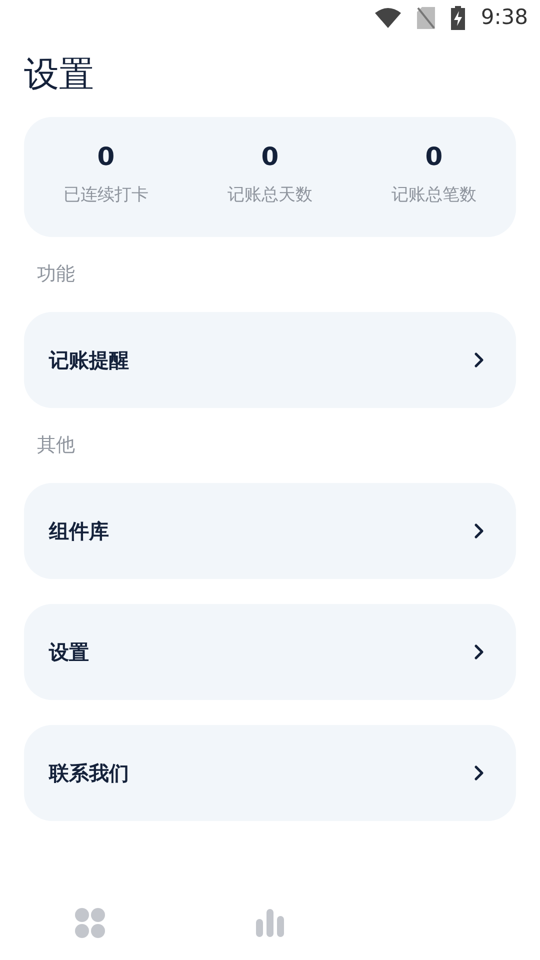 Image resolution: width=540 pixels, height=960 pixels. I want to click on grid-icon, so click(90, 922).